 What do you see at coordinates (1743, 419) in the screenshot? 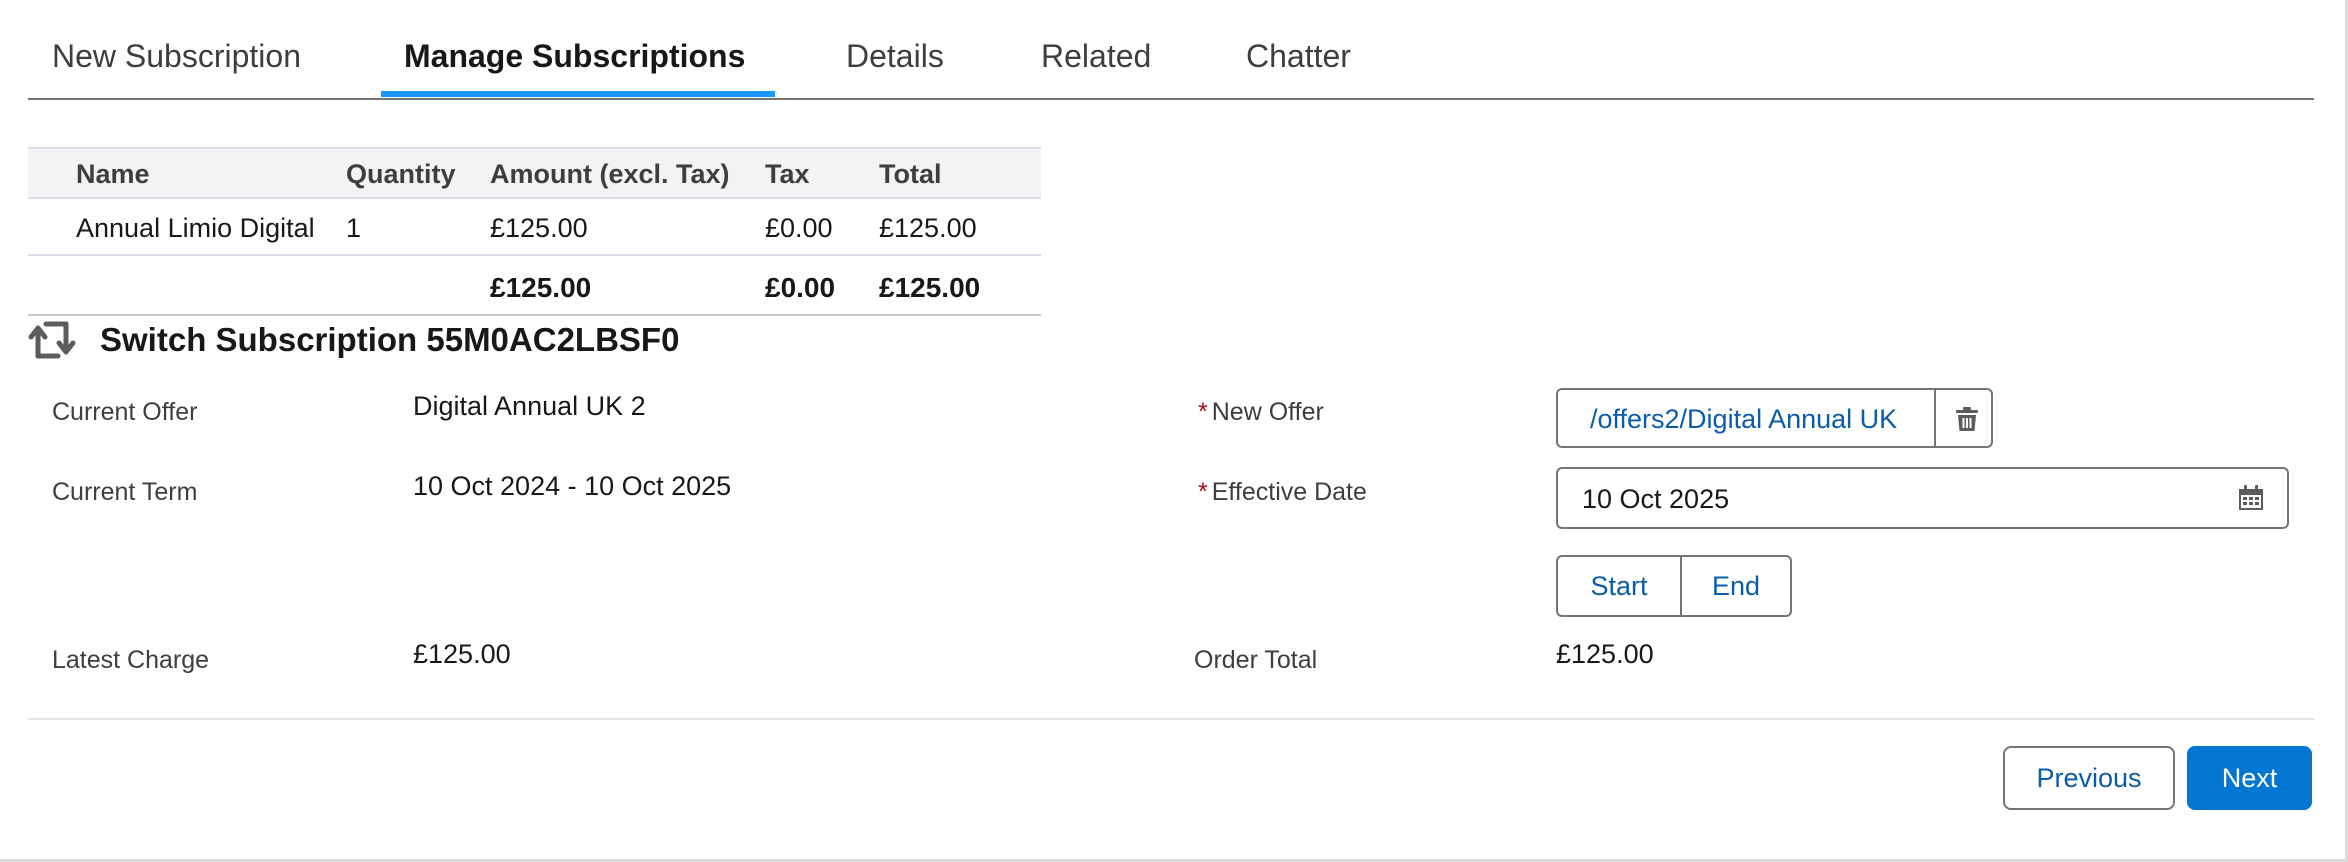
I see `new-offer-link: /offers2/Digital Annual UK` at bounding box center [1743, 419].